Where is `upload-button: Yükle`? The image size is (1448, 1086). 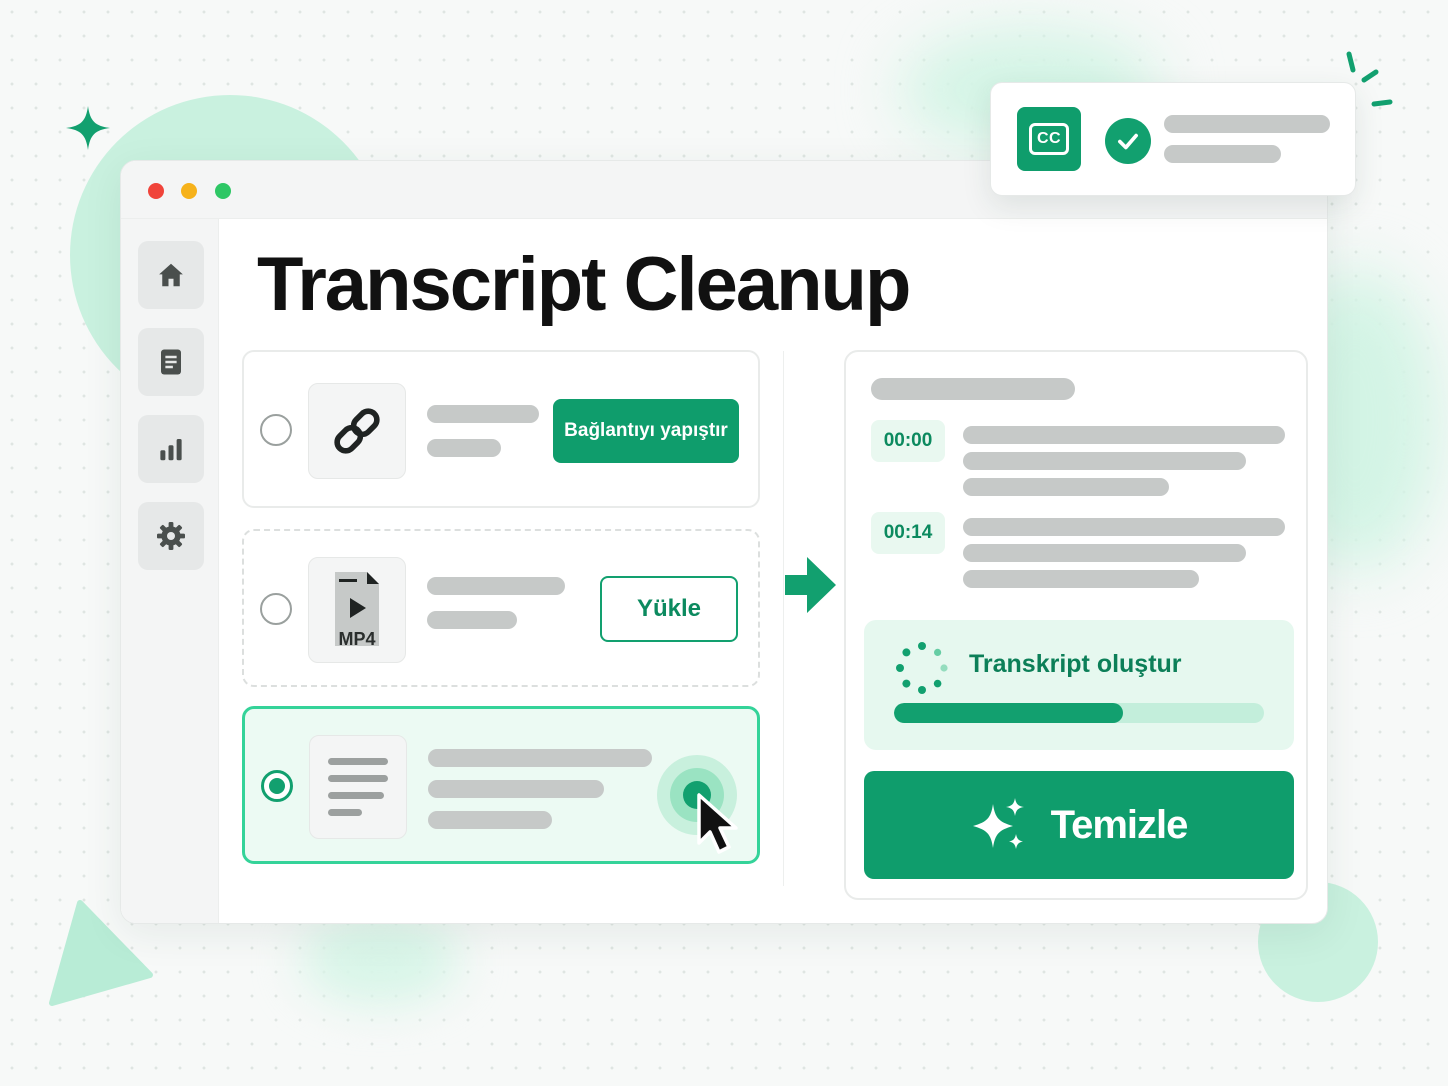
upload-button: Yükle is located at coordinates (669, 609).